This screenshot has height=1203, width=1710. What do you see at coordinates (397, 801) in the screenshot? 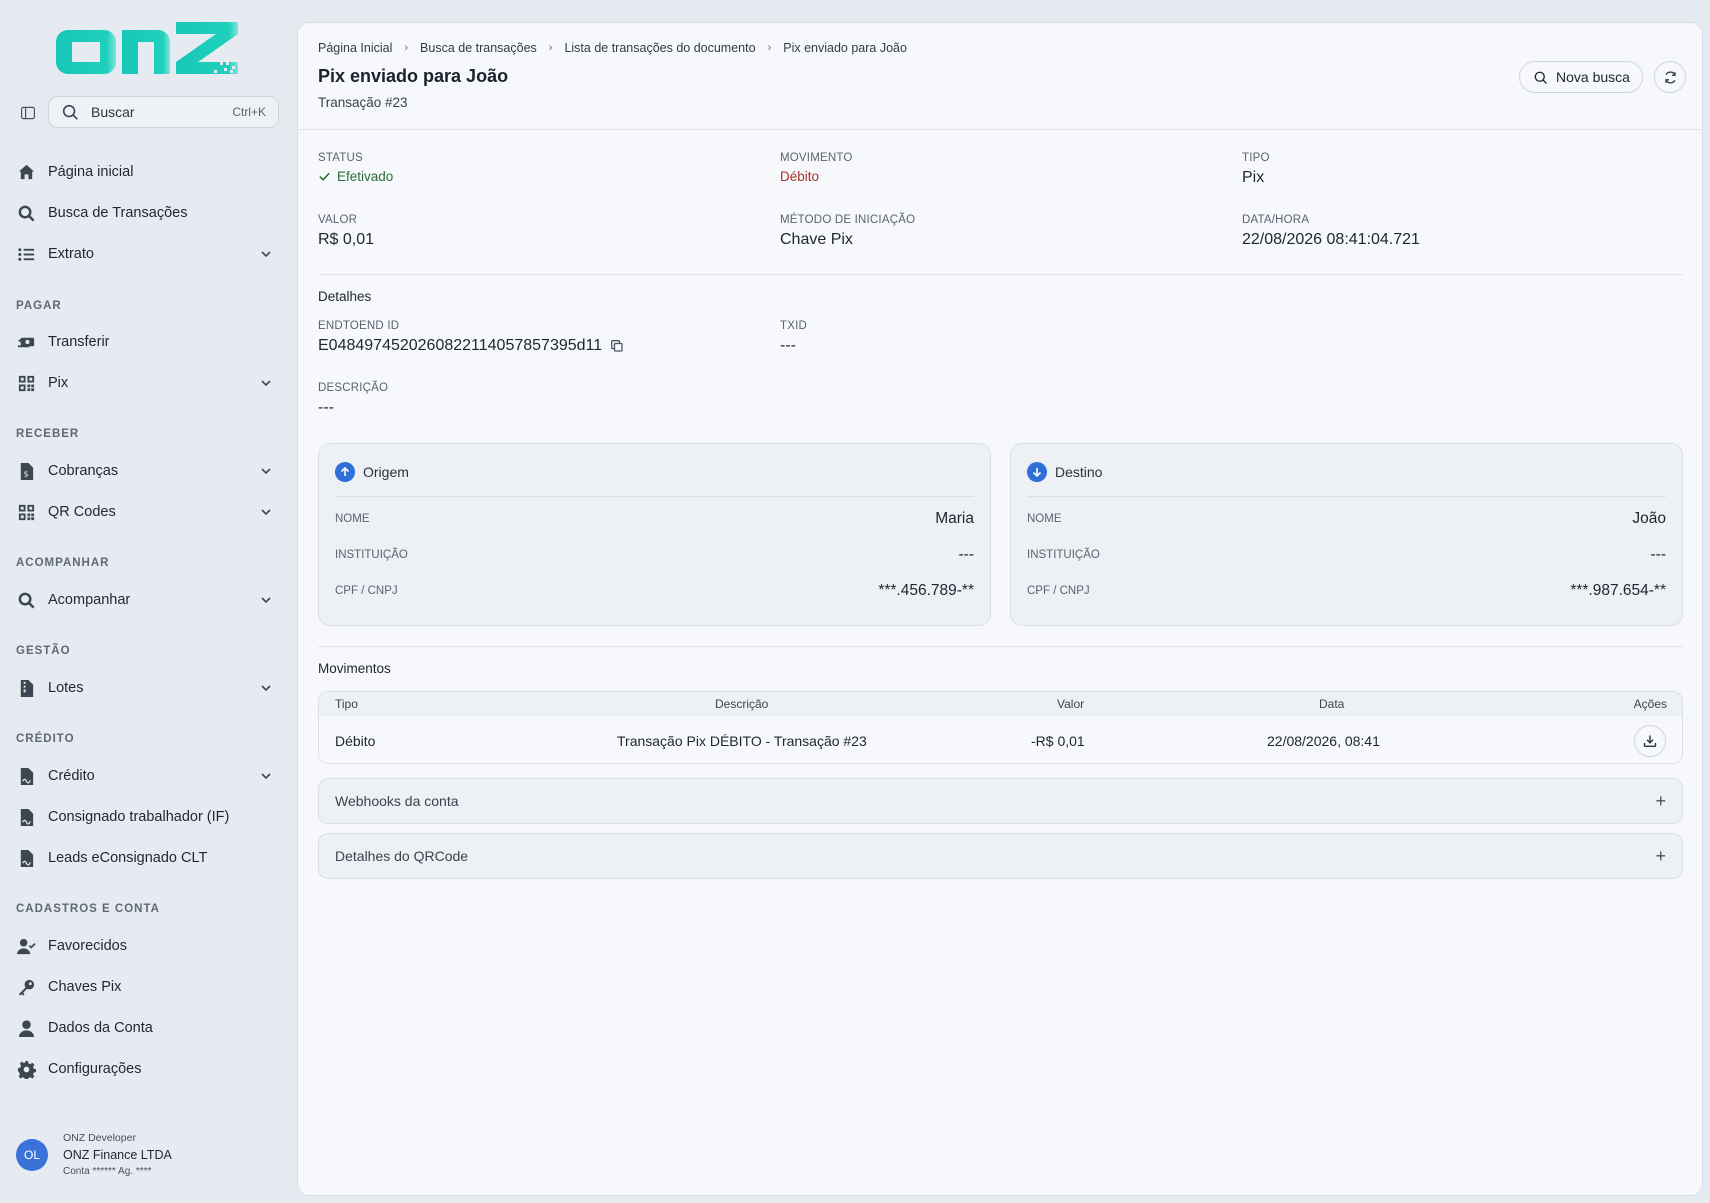
I see `accordion-label: Webhooks da conta` at bounding box center [397, 801].